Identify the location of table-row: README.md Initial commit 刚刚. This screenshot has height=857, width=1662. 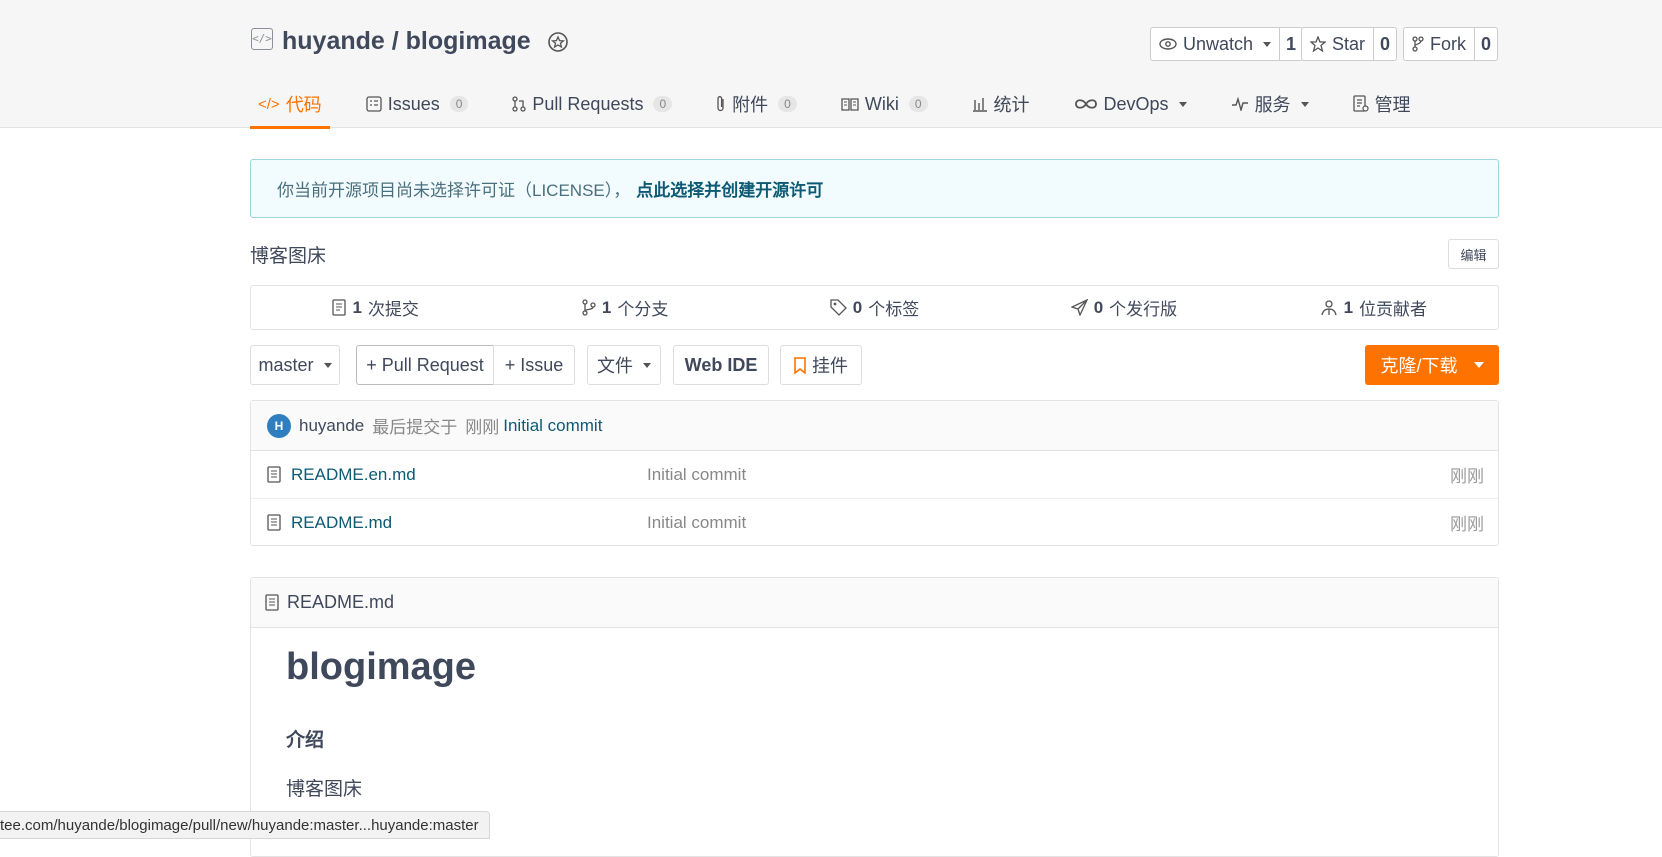
(874, 522).